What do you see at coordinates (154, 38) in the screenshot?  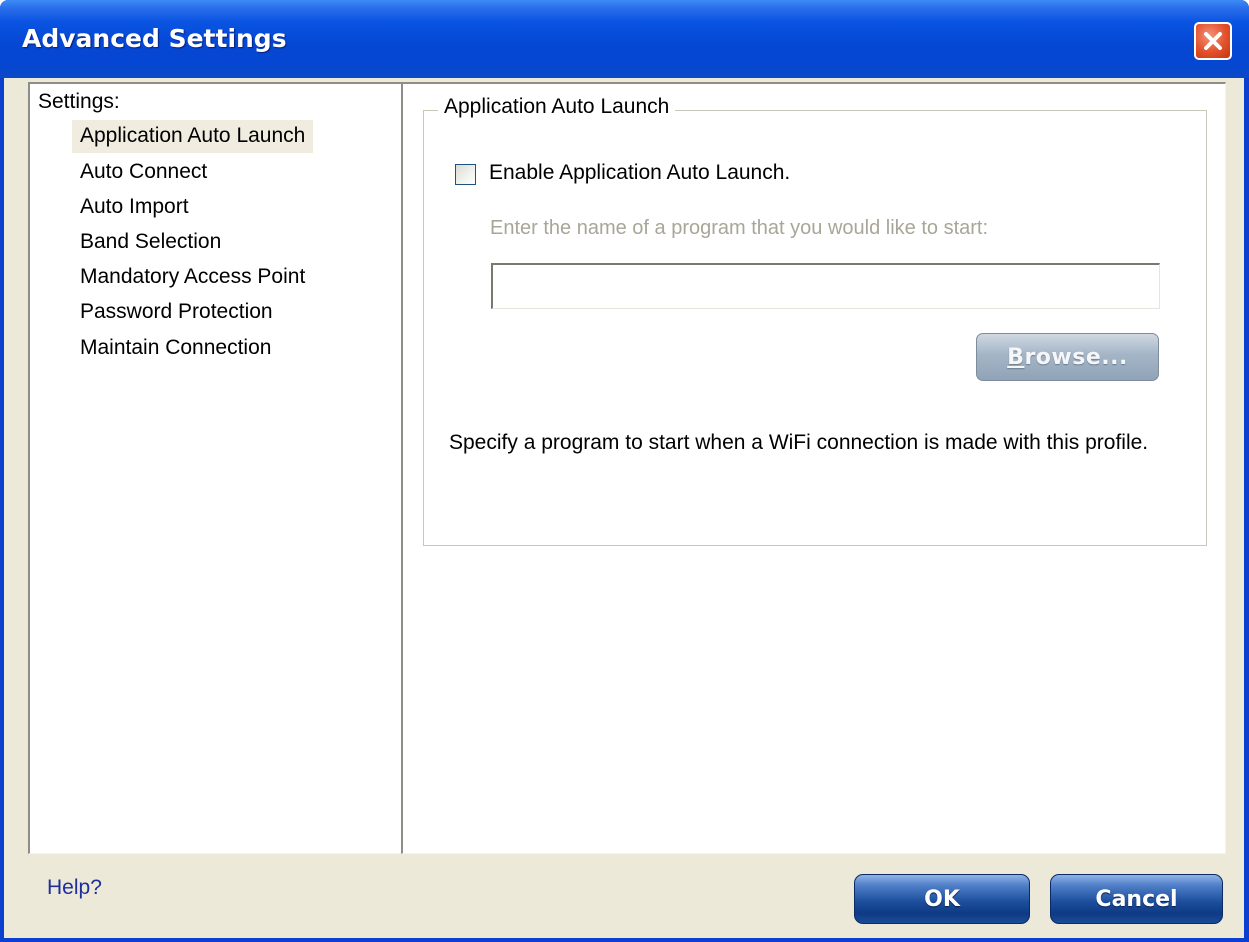 I see `window-title: Advanced Settings` at bounding box center [154, 38].